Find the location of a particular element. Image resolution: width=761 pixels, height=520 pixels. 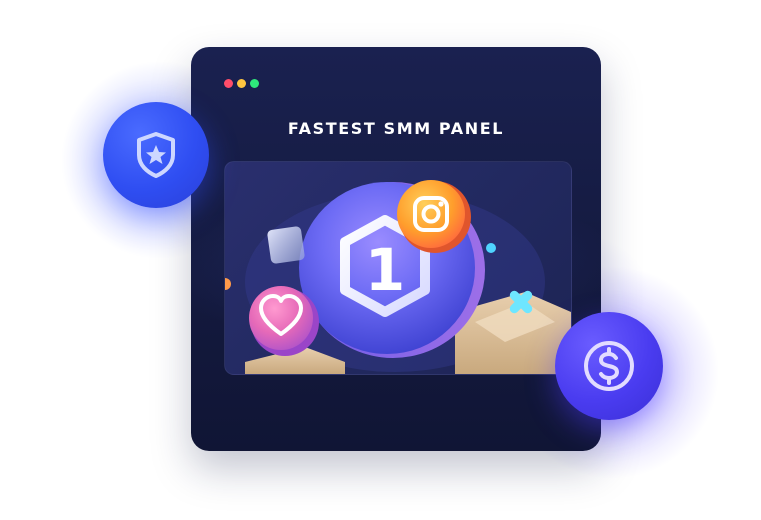

page-title: FASTEST SMM PANEL is located at coordinates (396, 128).